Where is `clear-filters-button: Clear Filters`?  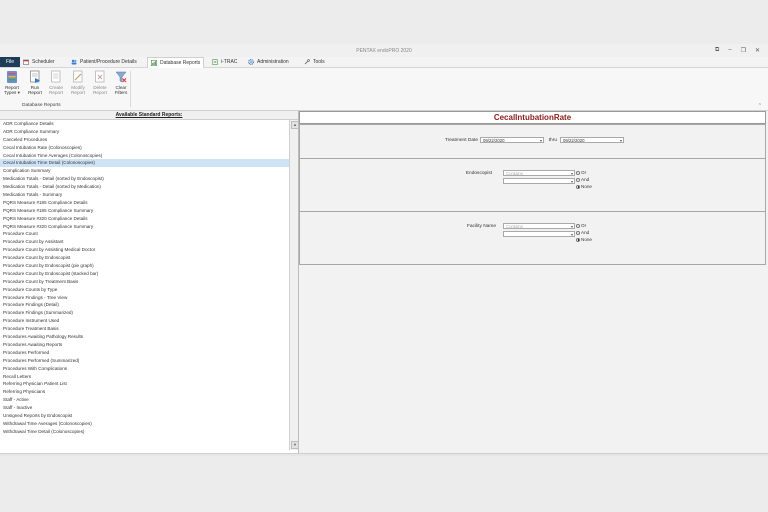
clear-filters-button: Clear Filters is located at coordinates (121, 82).